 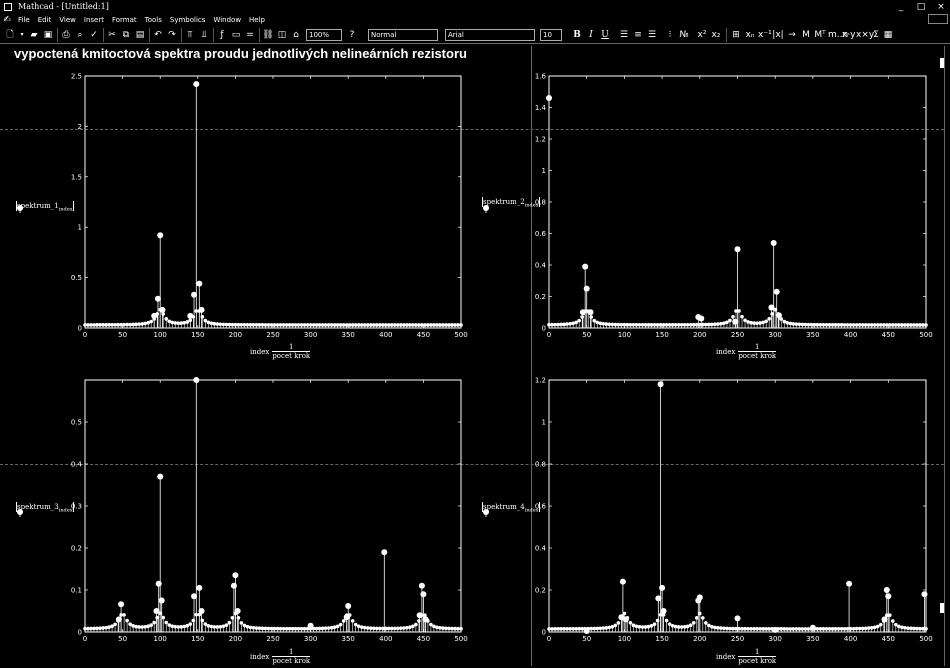 What do you see at coordinates (850, 335) in the screenshot?
I see `x-tick-label-2: 400` at bounding box center [850, 335].